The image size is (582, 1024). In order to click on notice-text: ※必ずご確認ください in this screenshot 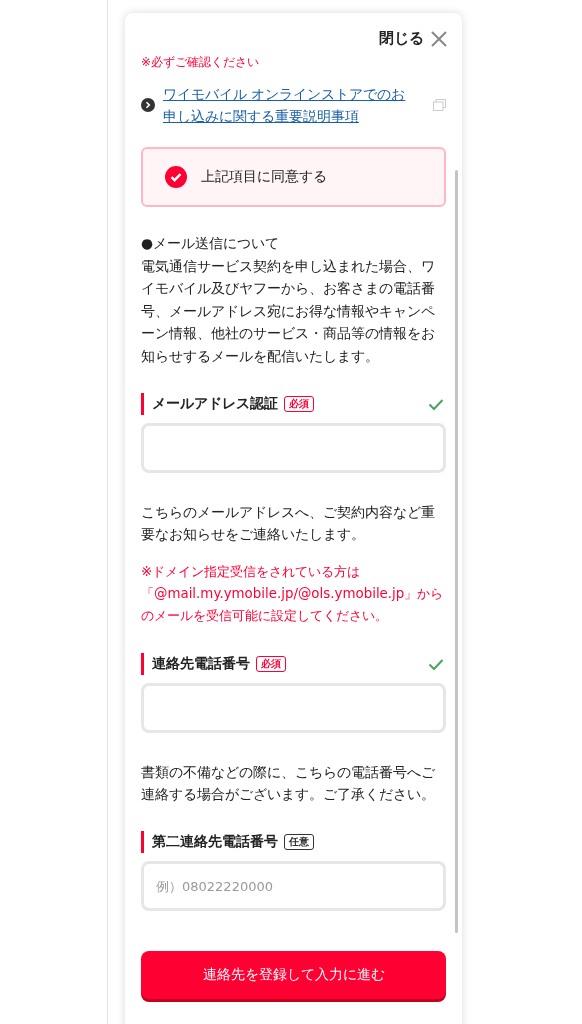, I will do `click(201, 62)`.